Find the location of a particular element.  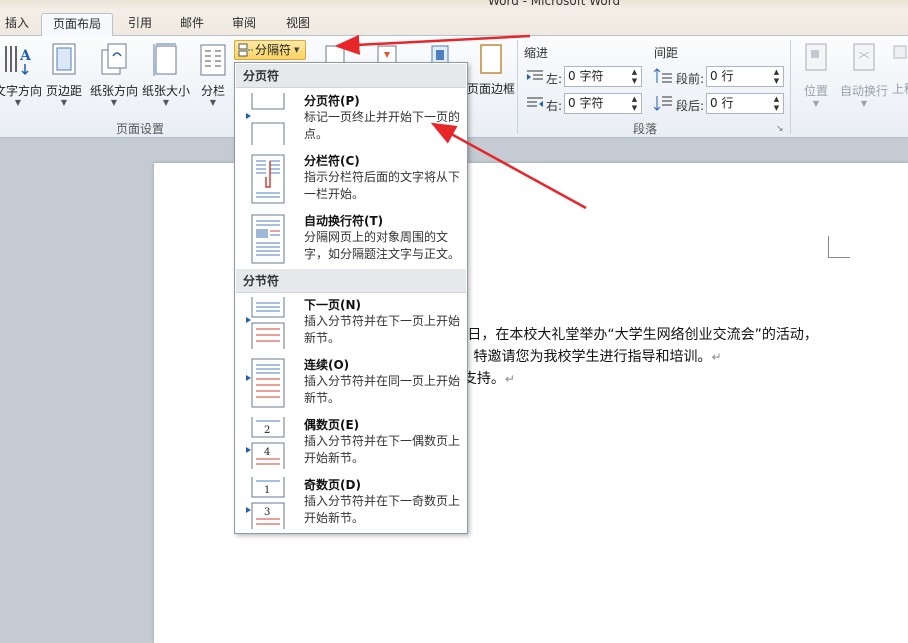

menu-item-odd-page: 1 3 奇数页(D) 插入分节符并在下一奇数页上开始新节。 is located at coordinates (351, 503).